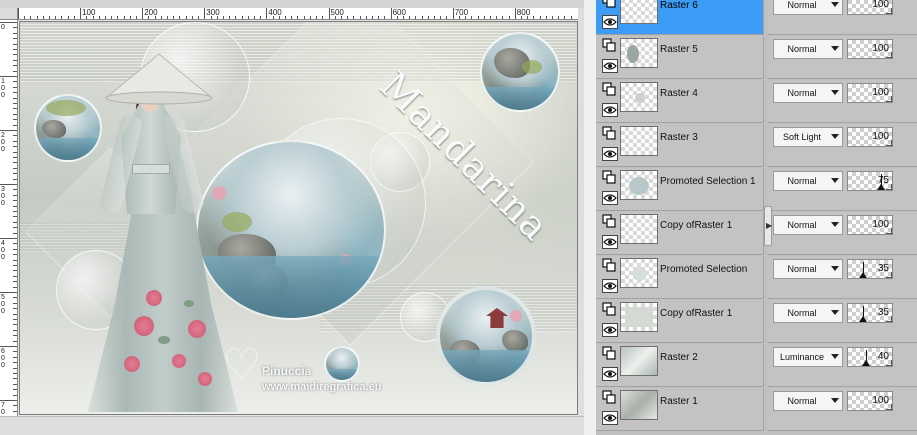 The width and height of the screenshot is (917, 435). What do you see at coordinates (808, 137) in the screenshot?
I see `blend-mode-dropdown: Soft Light` at bounding box center [808, 137].